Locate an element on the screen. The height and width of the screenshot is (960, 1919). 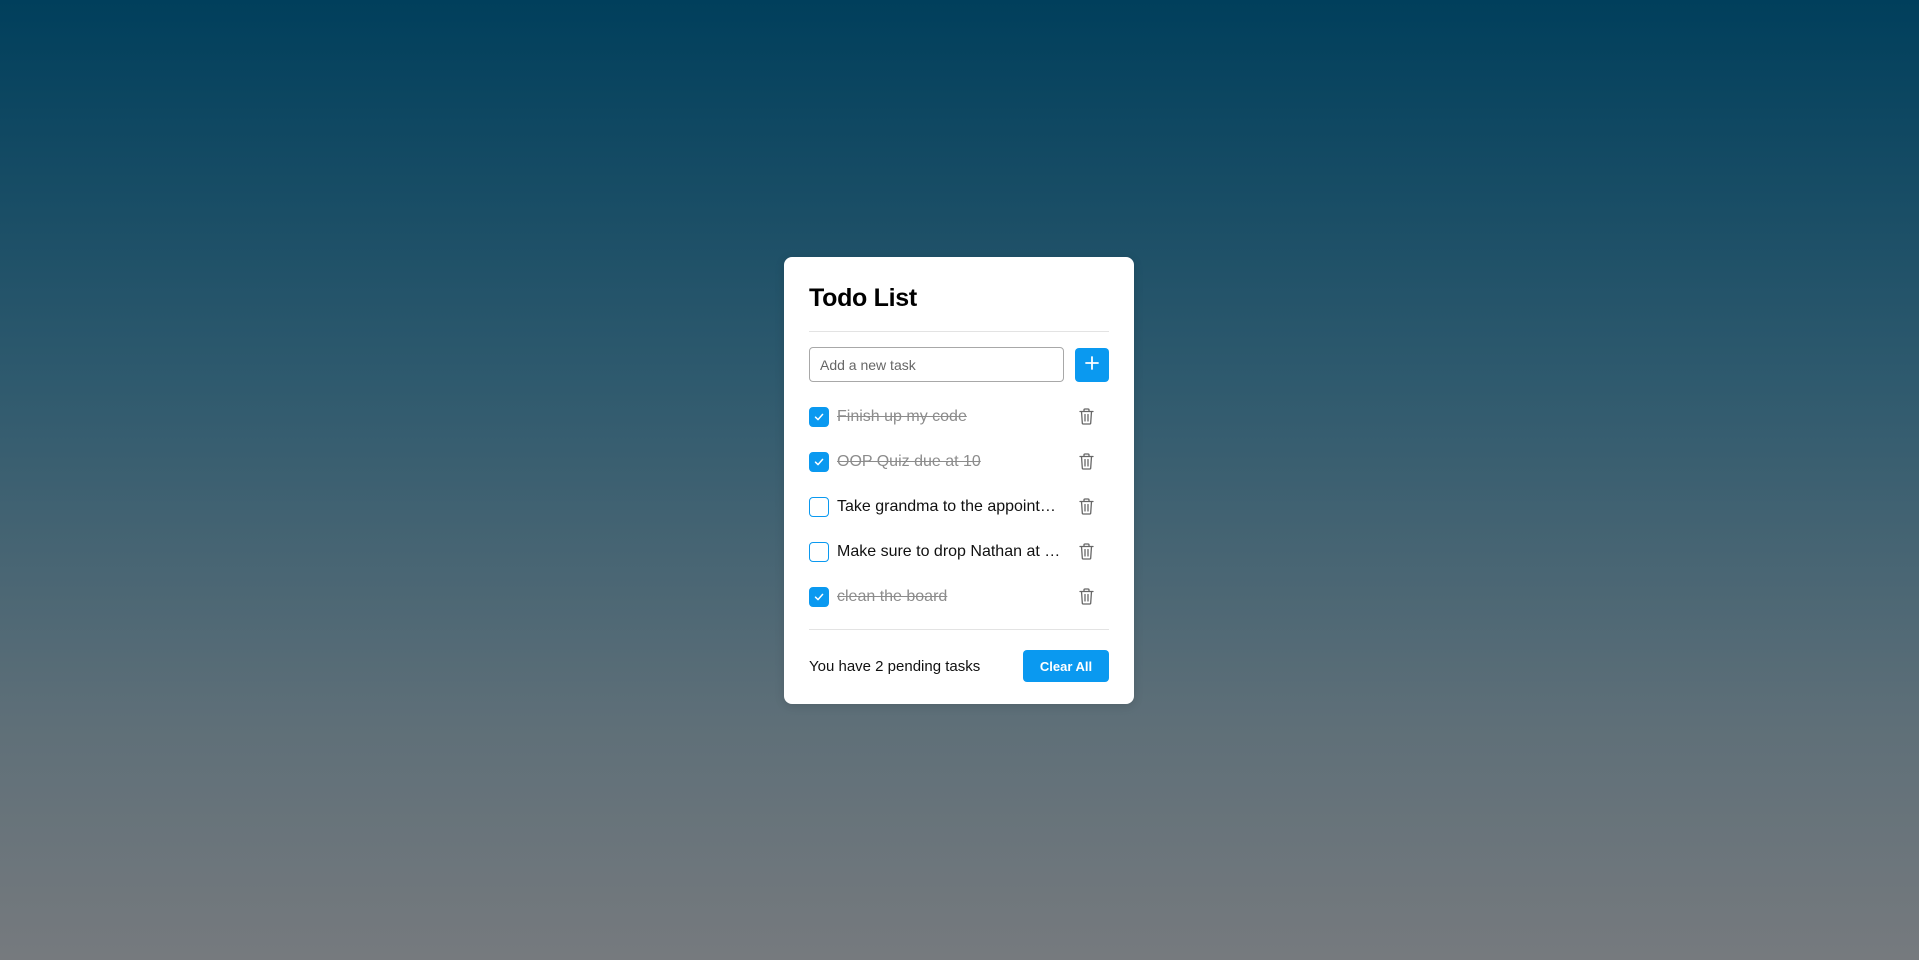
add-task-button is located at coordinates (1092, 364).